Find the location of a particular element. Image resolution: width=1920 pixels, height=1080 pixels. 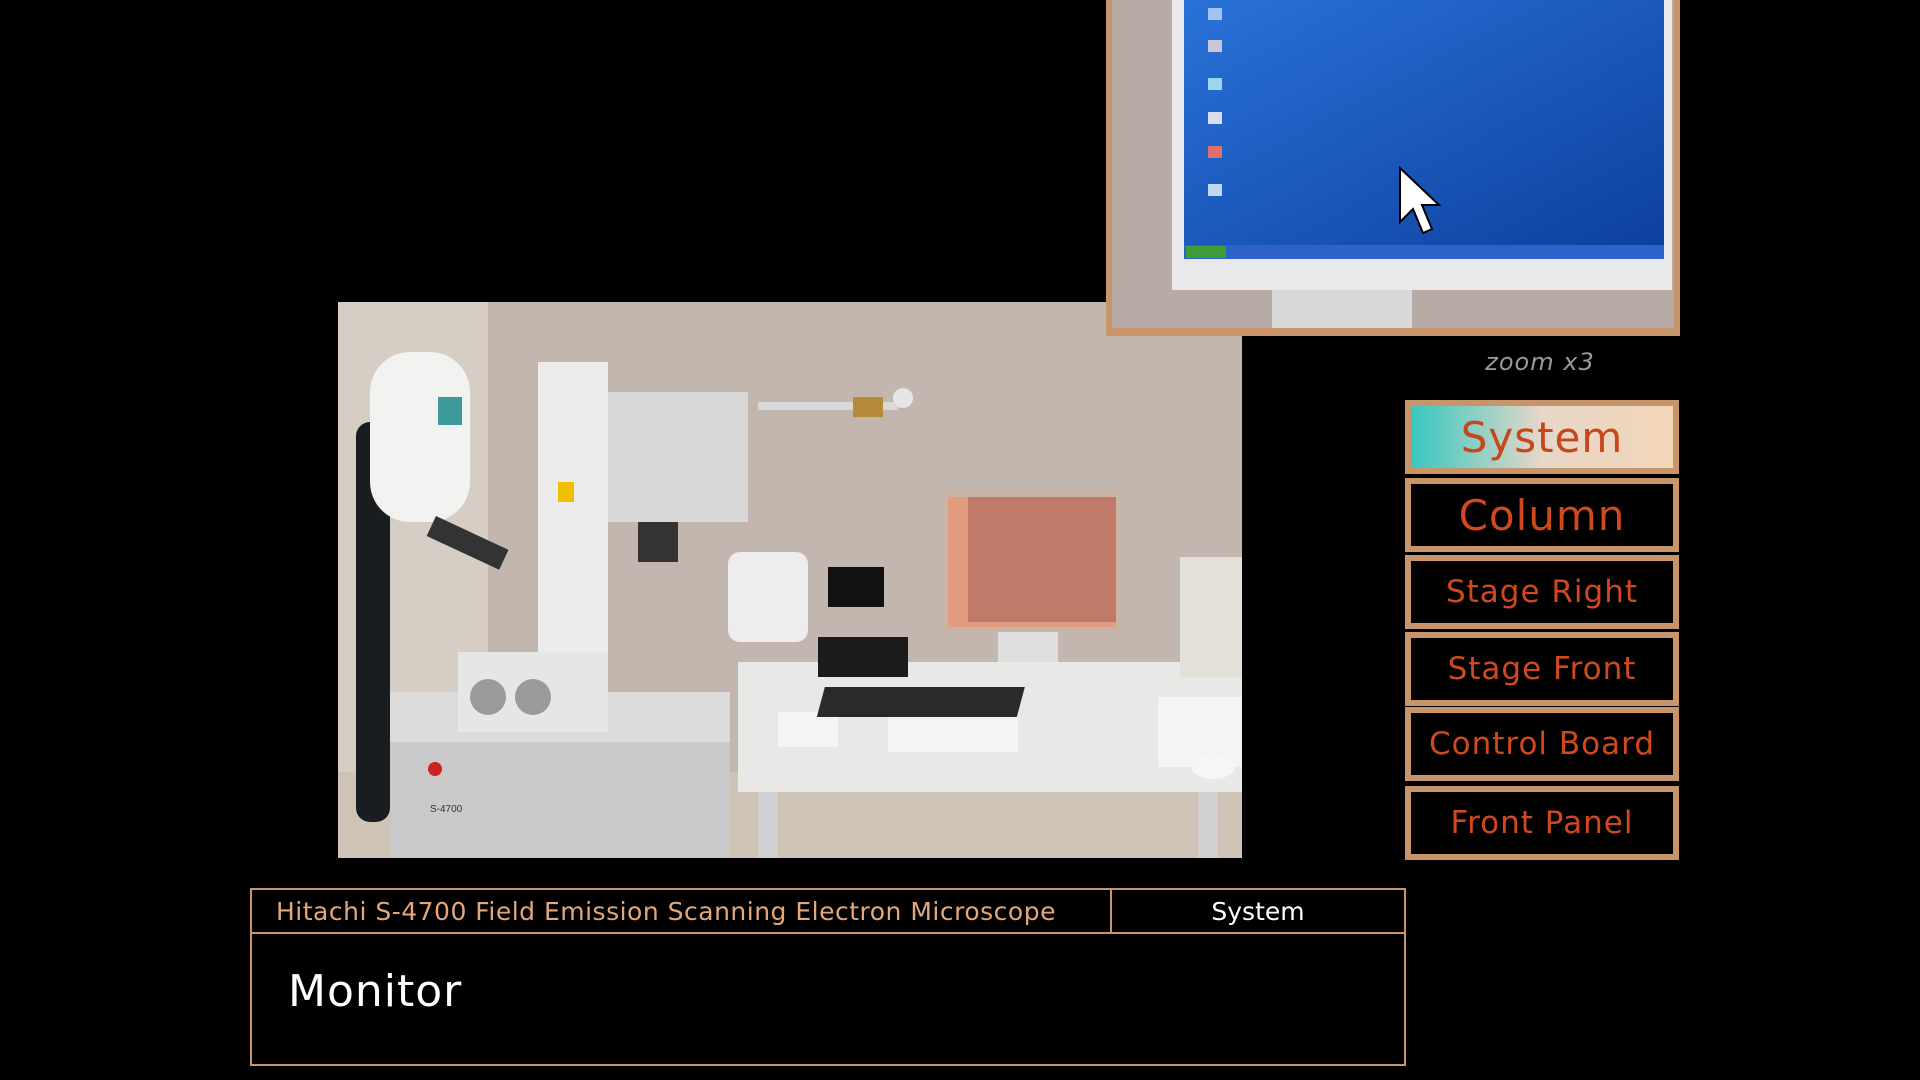

nav-button-label: System is located at coordinates (1542, 437).